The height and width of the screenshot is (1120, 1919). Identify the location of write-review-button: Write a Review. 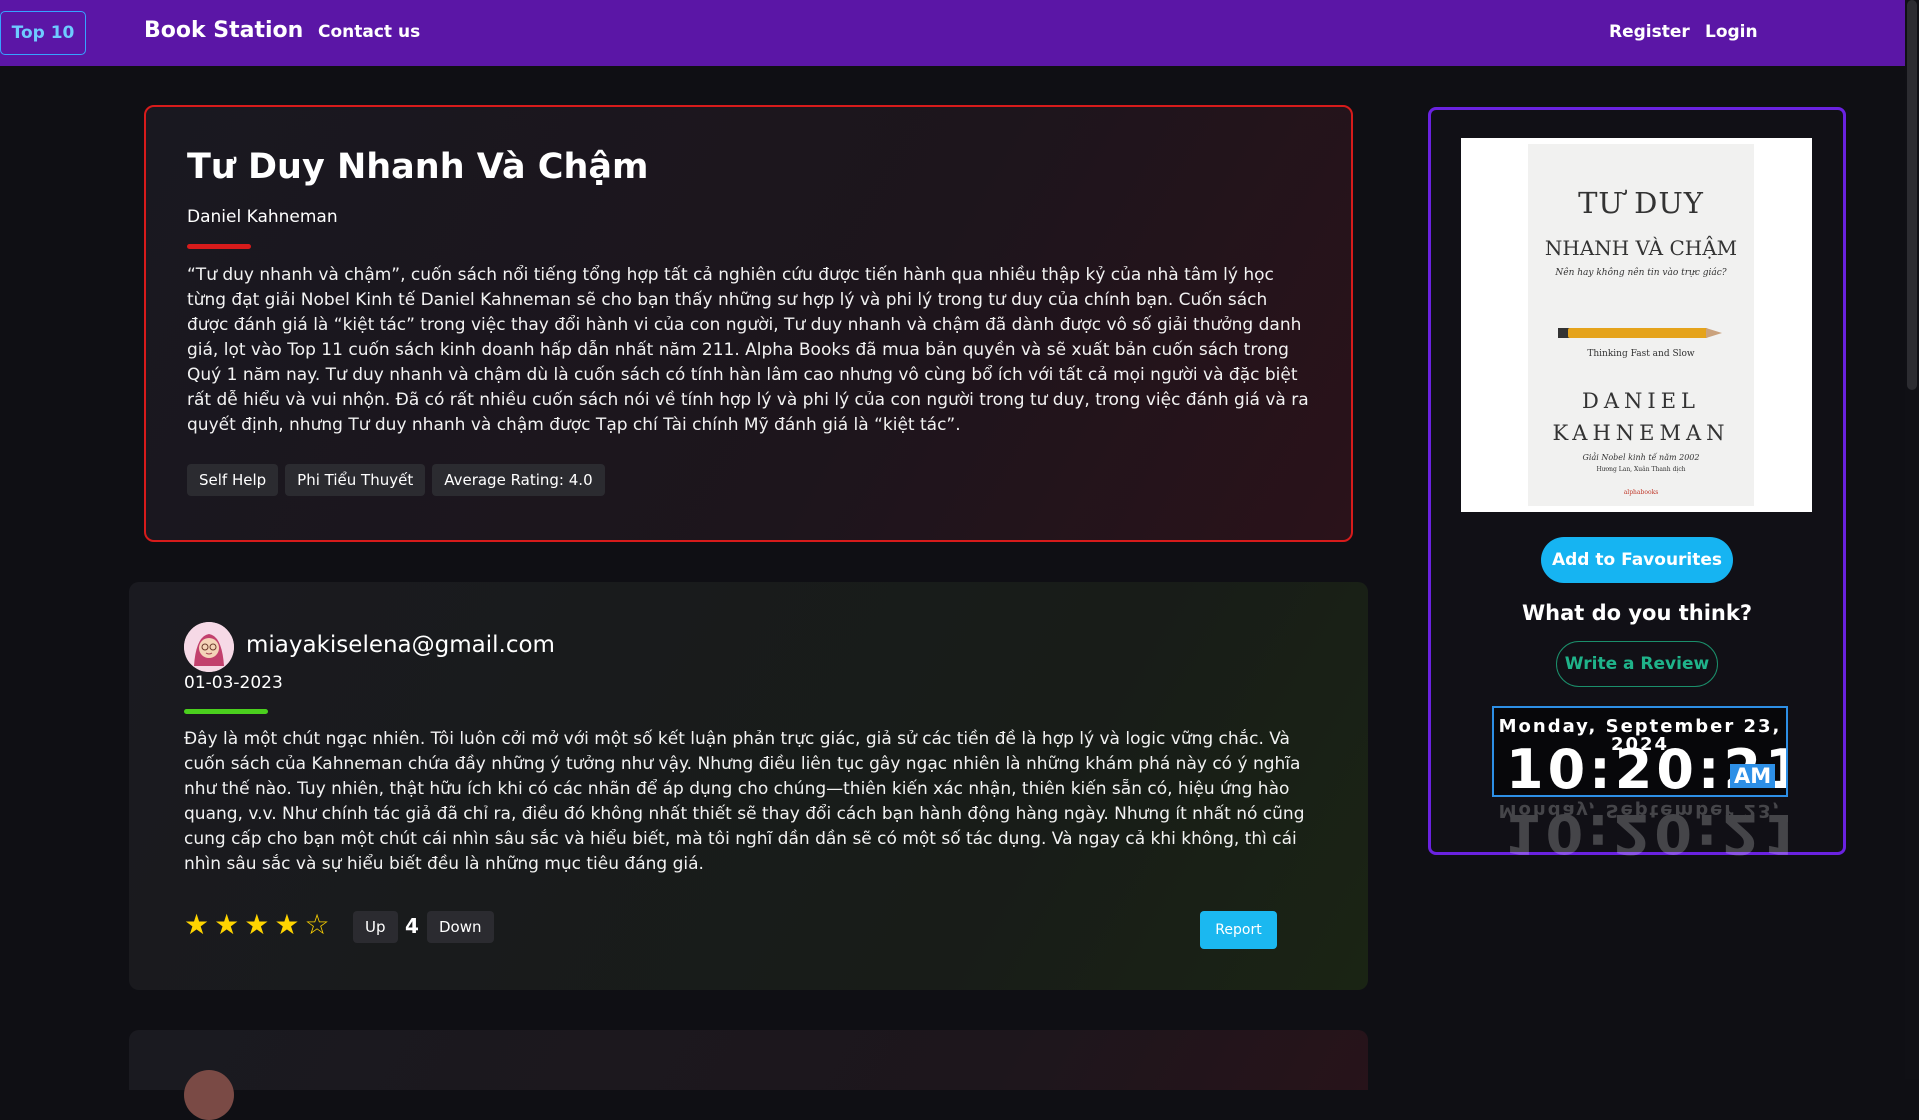
(1637, 664).